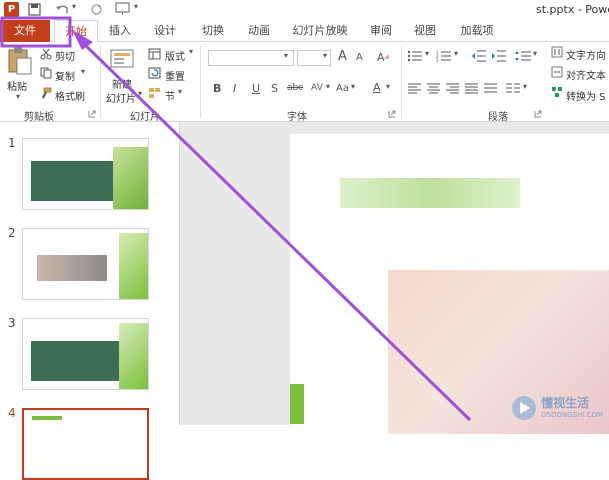 This screenshot has width=609, height=480. What do you see at coordinates (70, 95) in the screenshot?
I see `format-painter-label: 格式刷` at bounding box center [70, 95].